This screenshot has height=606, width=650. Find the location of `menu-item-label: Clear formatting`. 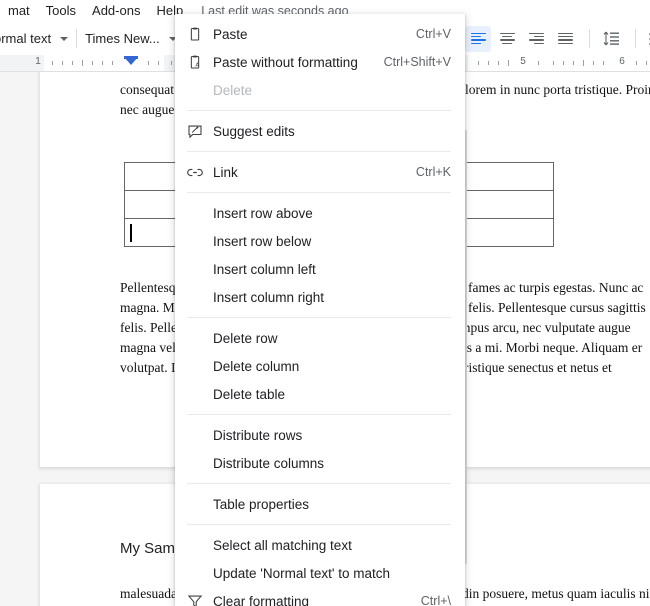

menu-item-label: Clear formatting is located at coordinates (261, 599).